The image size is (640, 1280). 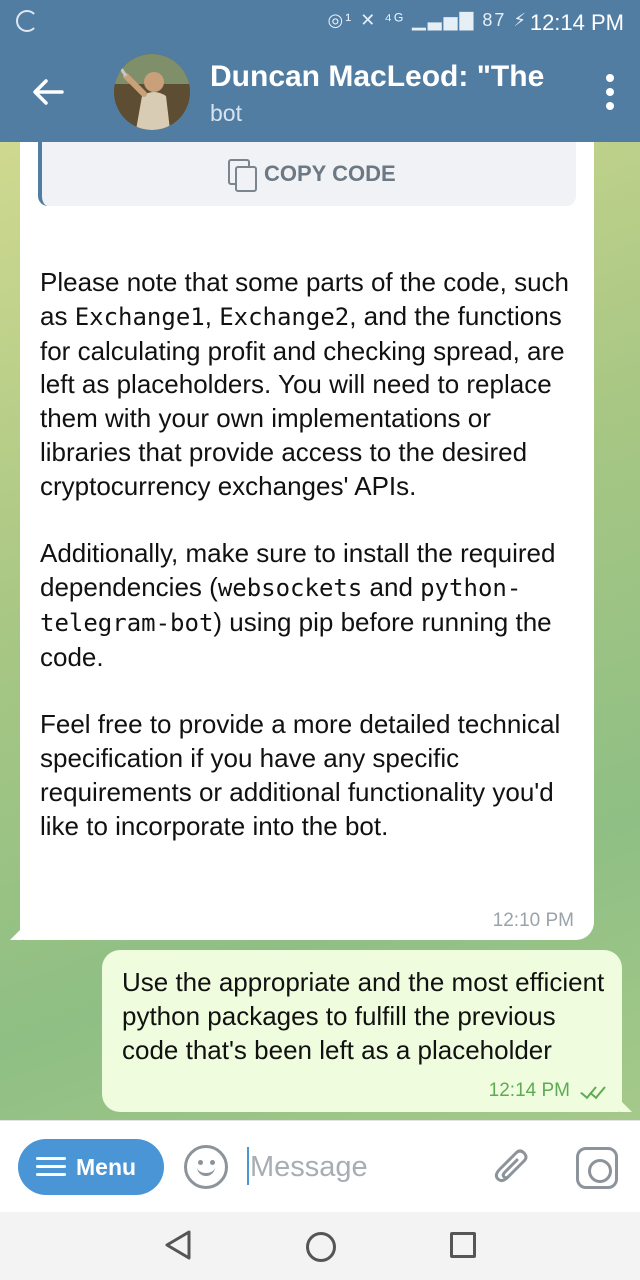 I want to click on copy-code-label: COPY CODE, so click(x=330, y=173).